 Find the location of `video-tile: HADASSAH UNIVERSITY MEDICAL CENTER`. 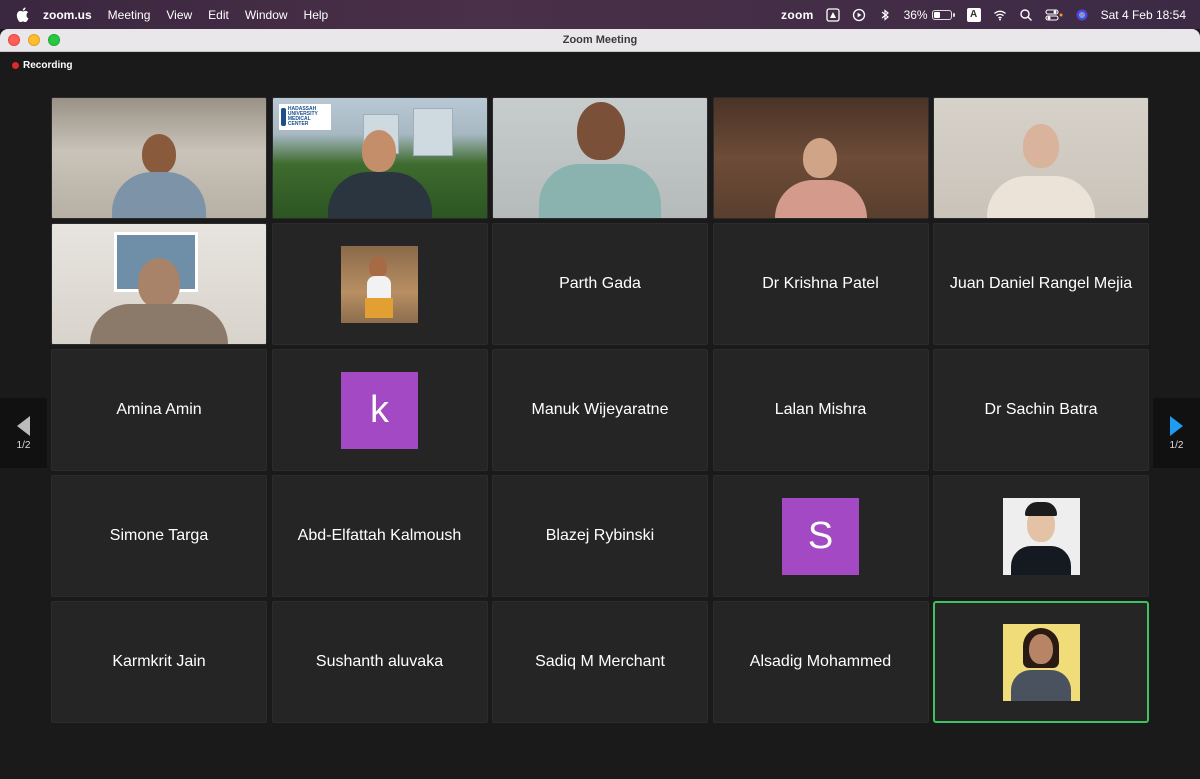

video-tile: HADASSAH UNIVERSITY MEDICAL CENTER is located at coordinates (379, 158).